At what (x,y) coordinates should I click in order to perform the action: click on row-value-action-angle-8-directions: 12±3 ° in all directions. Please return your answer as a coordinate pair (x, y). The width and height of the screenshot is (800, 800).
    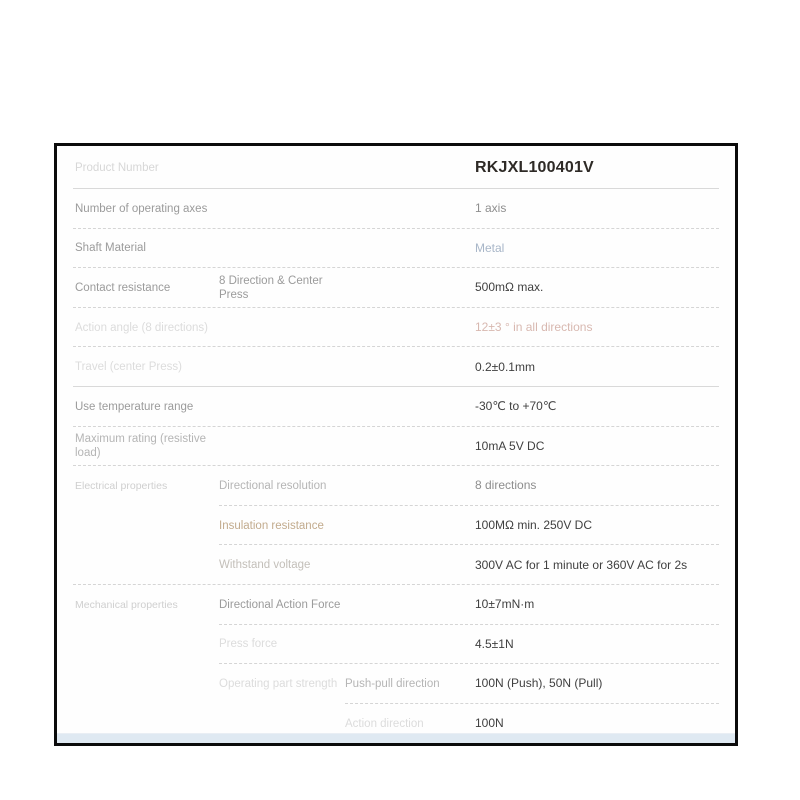
    Looking at the image, I should click on (534, 327).